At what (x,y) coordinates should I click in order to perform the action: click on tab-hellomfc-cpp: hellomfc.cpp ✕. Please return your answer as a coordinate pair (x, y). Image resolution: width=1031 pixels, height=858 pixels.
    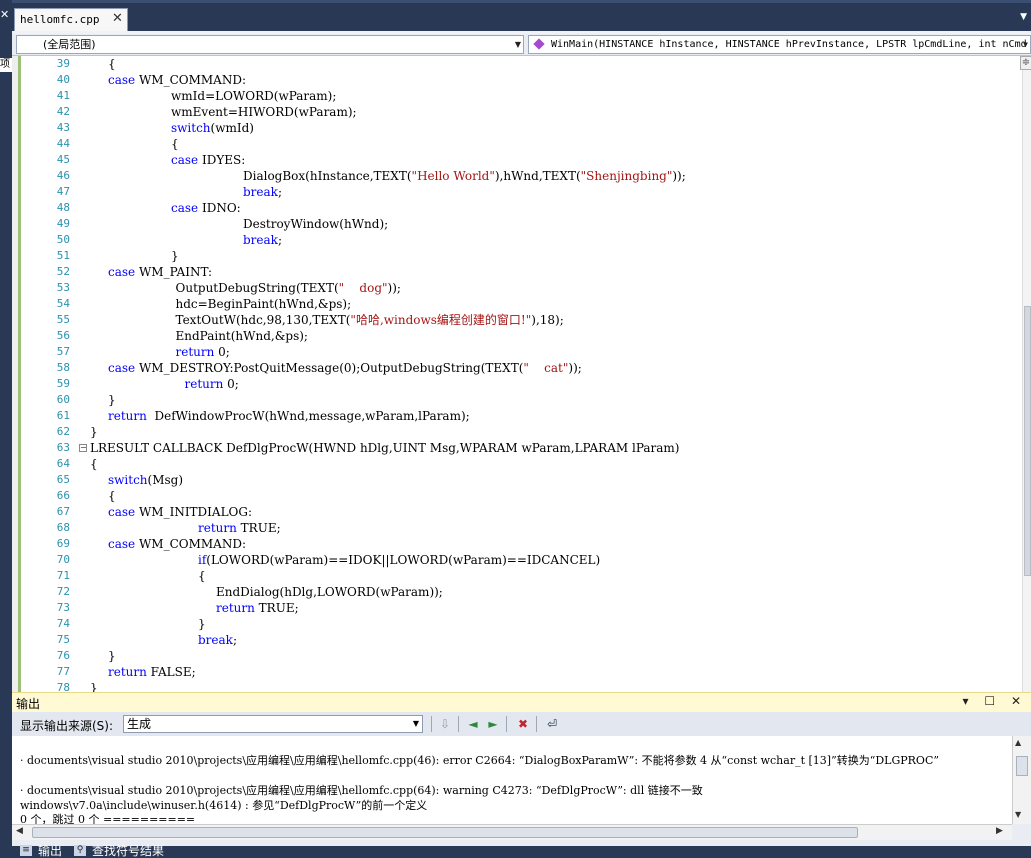
    Looking at the image, I should click on (71, 20).